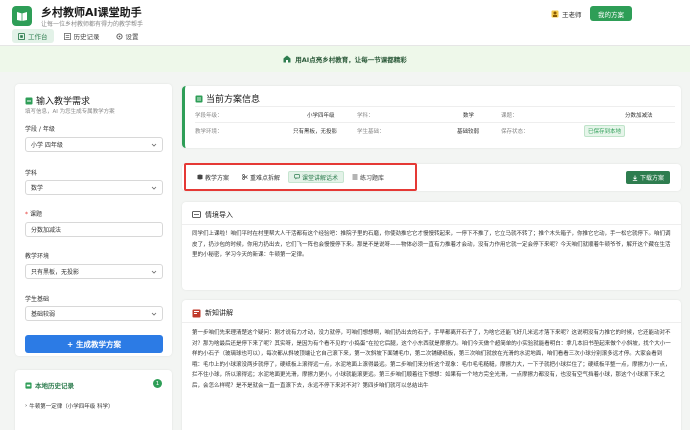  I want to click on nav-workbench: 工作台, so click(33, 36).